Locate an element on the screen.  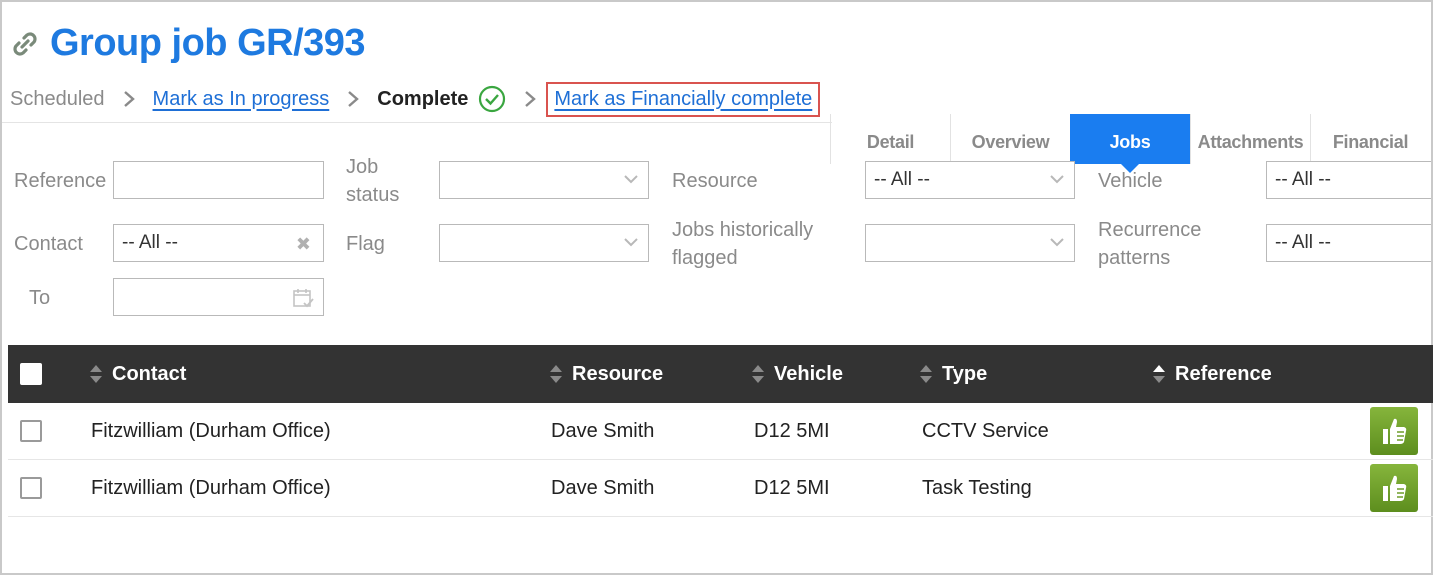
column-label-reference: Reference is located at coordinates (1223, 373).